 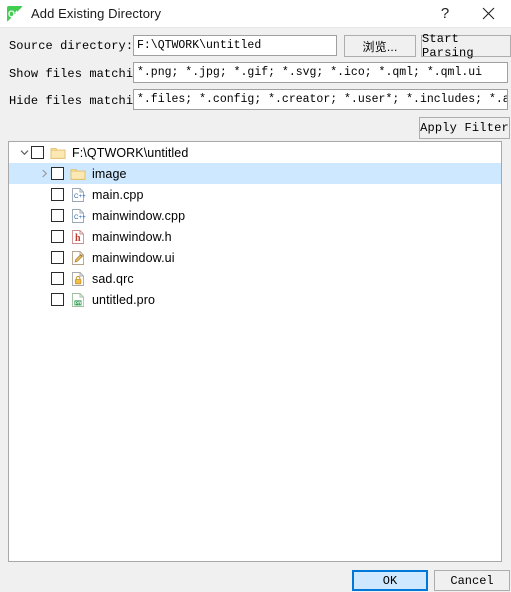 I want to click on tree-row-label: mainwindow.h, so click(x=132, y=236).